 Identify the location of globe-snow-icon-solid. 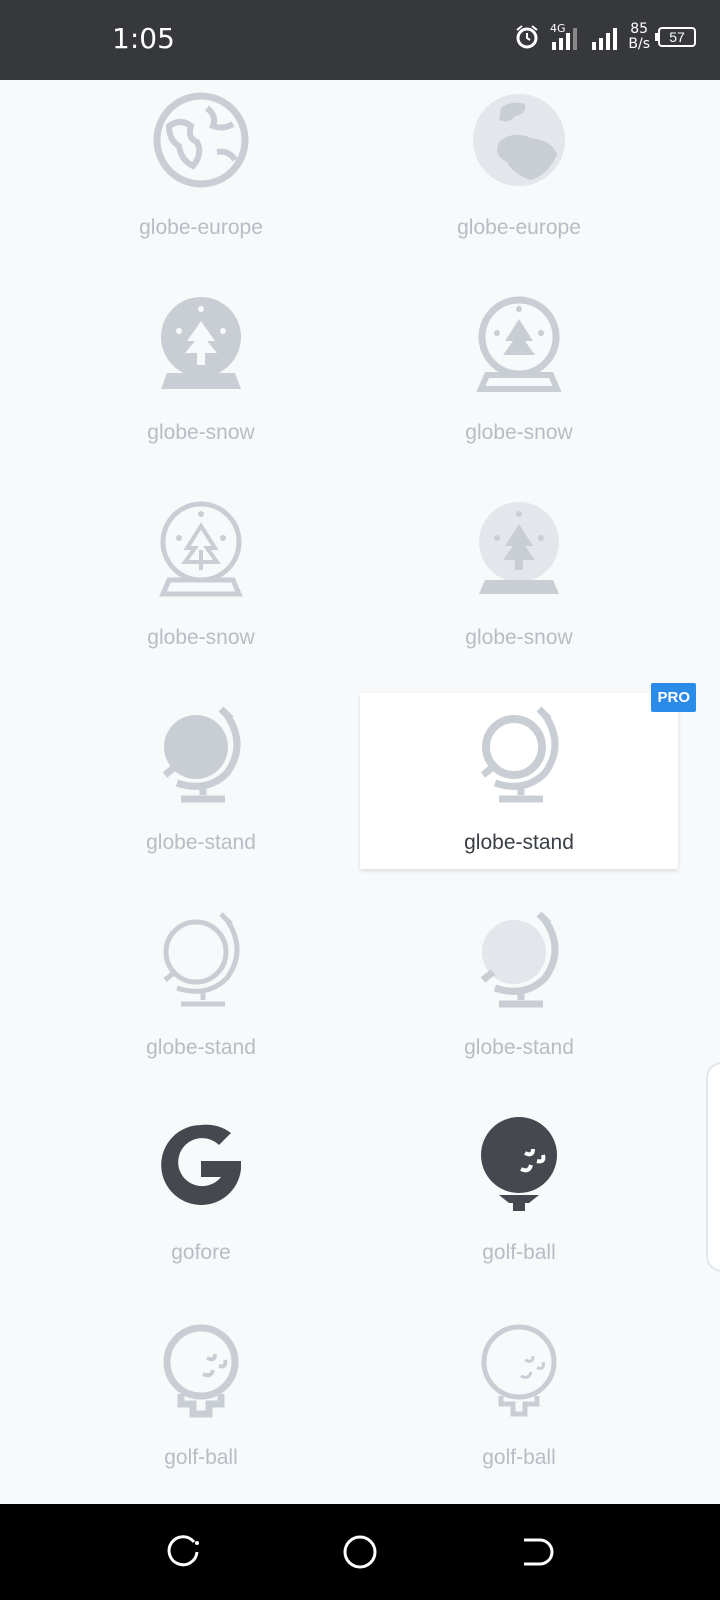
(201, 343).